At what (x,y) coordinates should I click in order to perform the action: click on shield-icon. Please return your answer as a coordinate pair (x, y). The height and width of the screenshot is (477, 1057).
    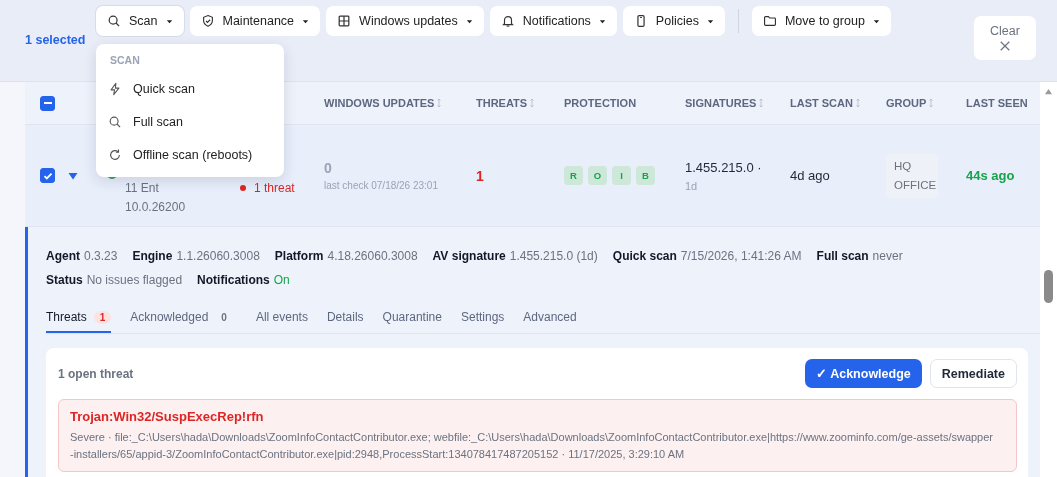
    Looking at the image, I should click on (207, 21).